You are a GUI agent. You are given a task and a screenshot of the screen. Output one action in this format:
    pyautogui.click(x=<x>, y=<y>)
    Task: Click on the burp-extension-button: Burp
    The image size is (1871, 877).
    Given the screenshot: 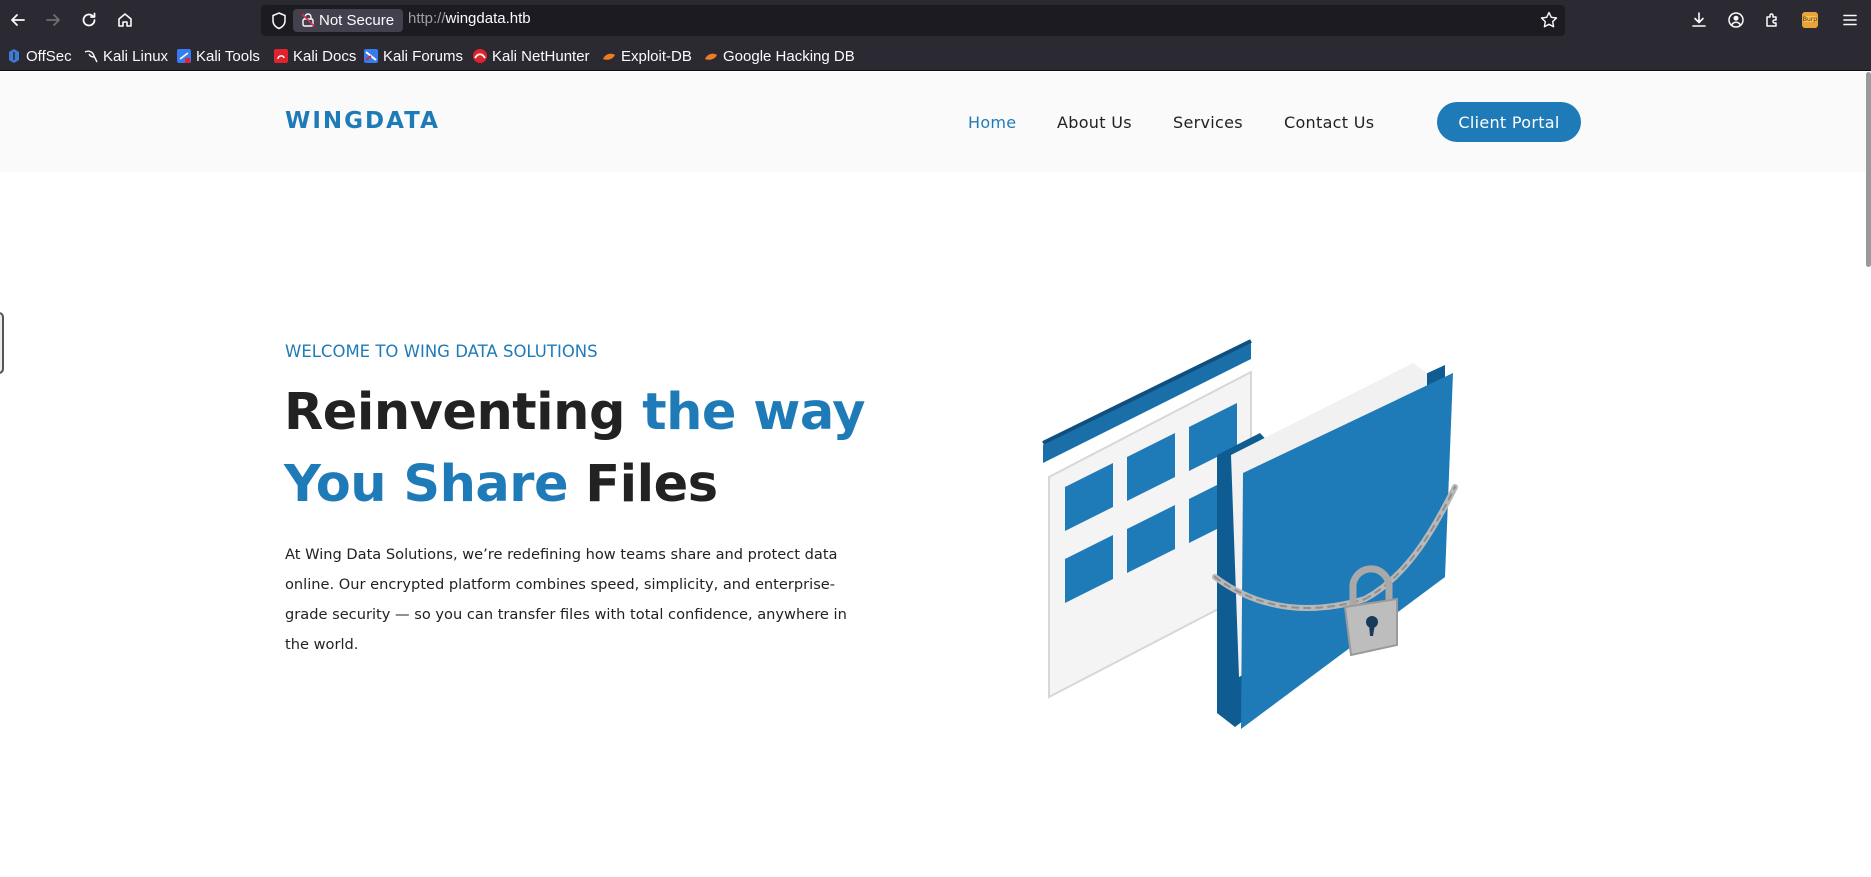 What is the action you would take?
    pyautogui.click(x=1810, y=20)
    